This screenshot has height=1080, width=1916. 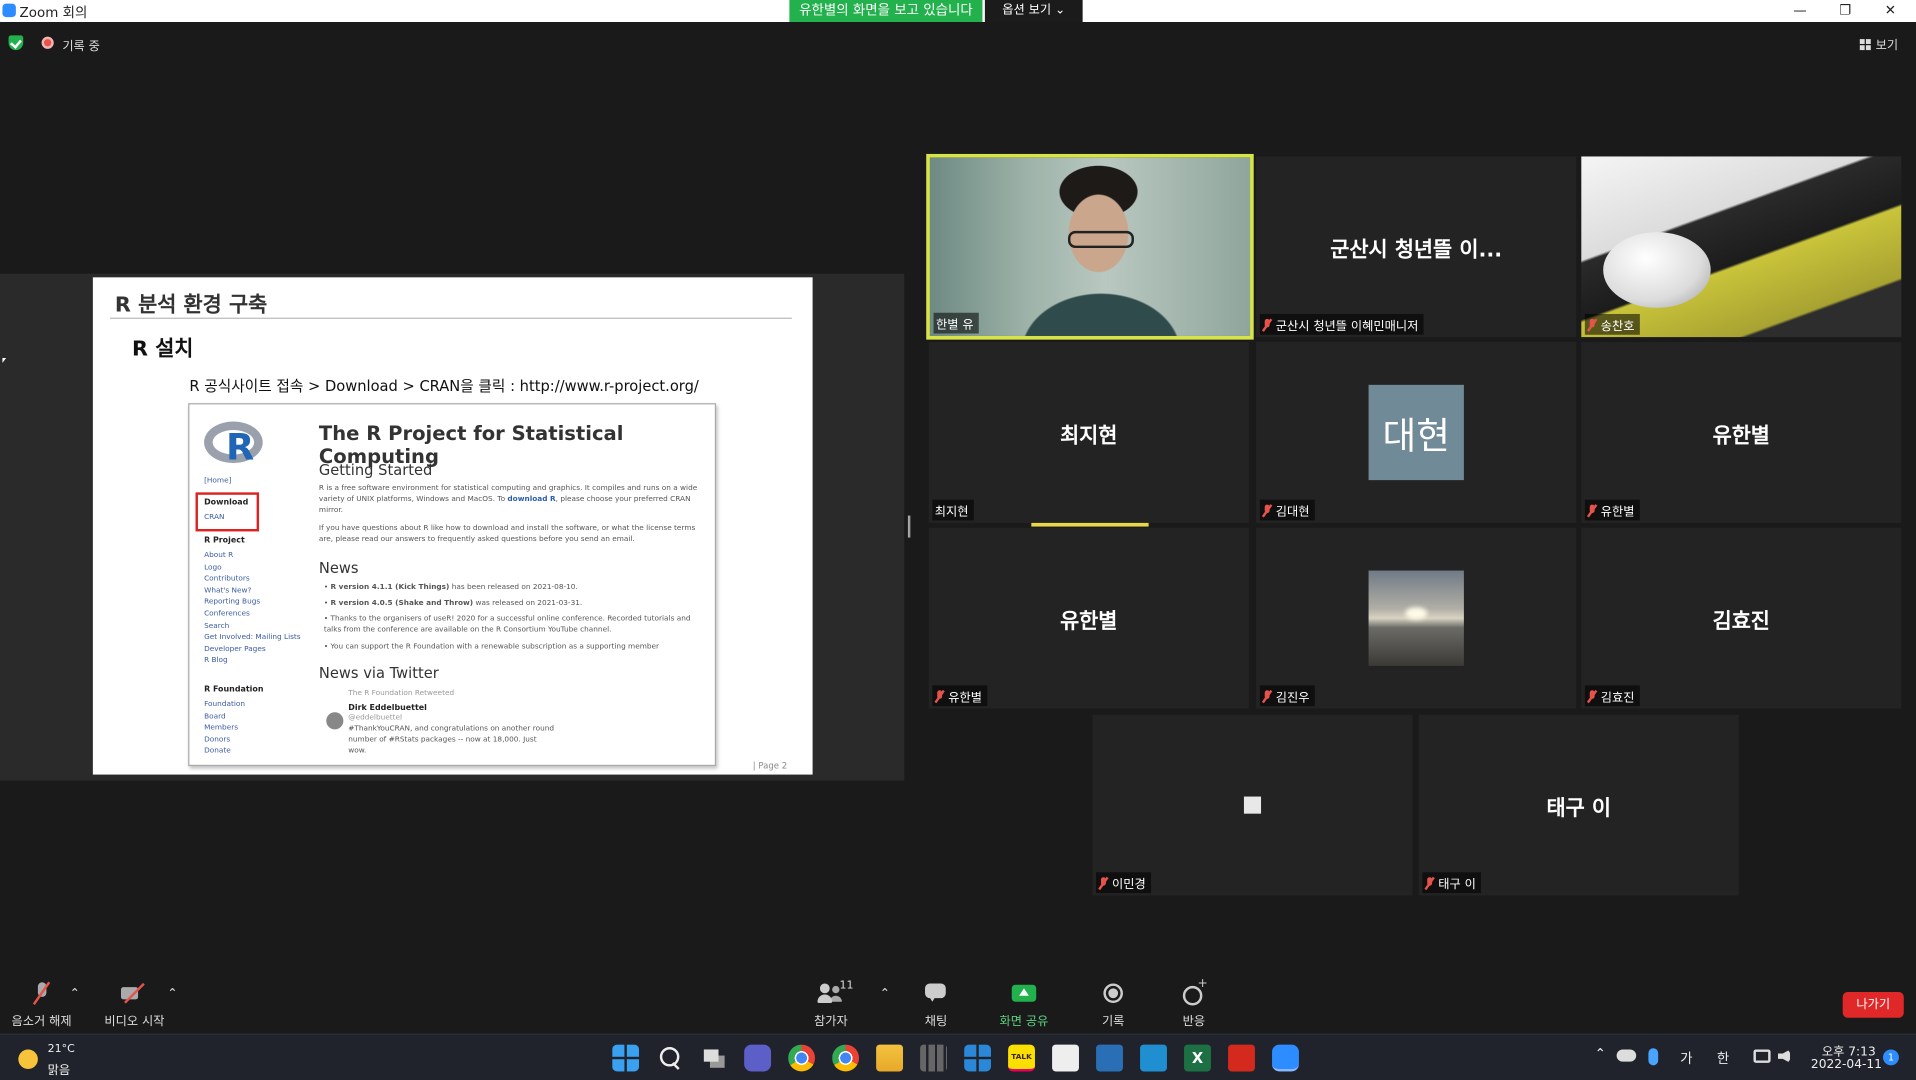 I want to click on video-tile: 군산시 청년뜰 이... 군산시 청년뜰 이혜민매니저, so click(x=1416, y=247).